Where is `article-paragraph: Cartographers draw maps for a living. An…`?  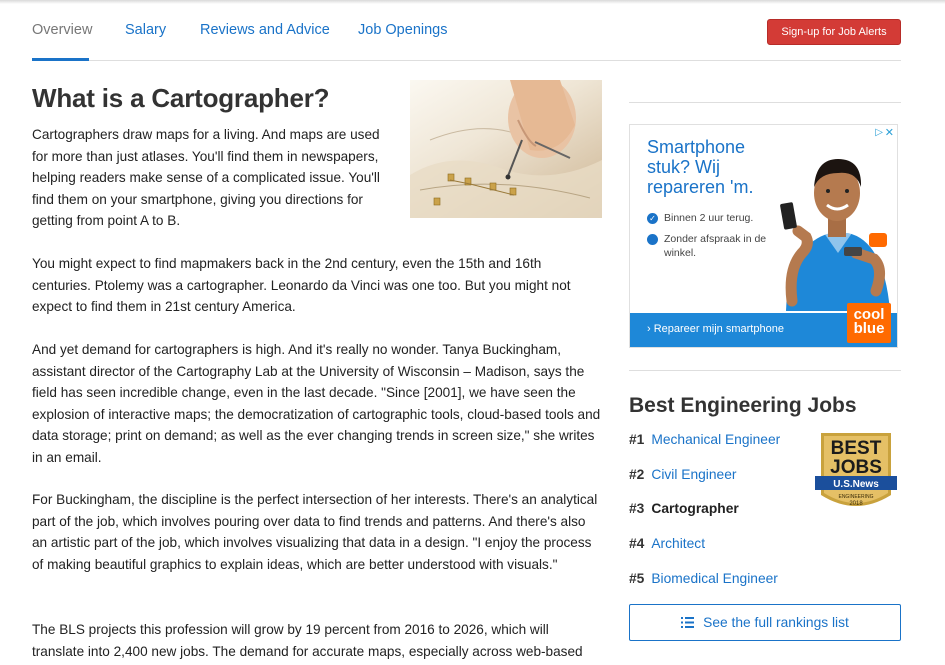 article-paragraph: Cartographers draw maps for a living. An… is located at coordinates (206, 177).